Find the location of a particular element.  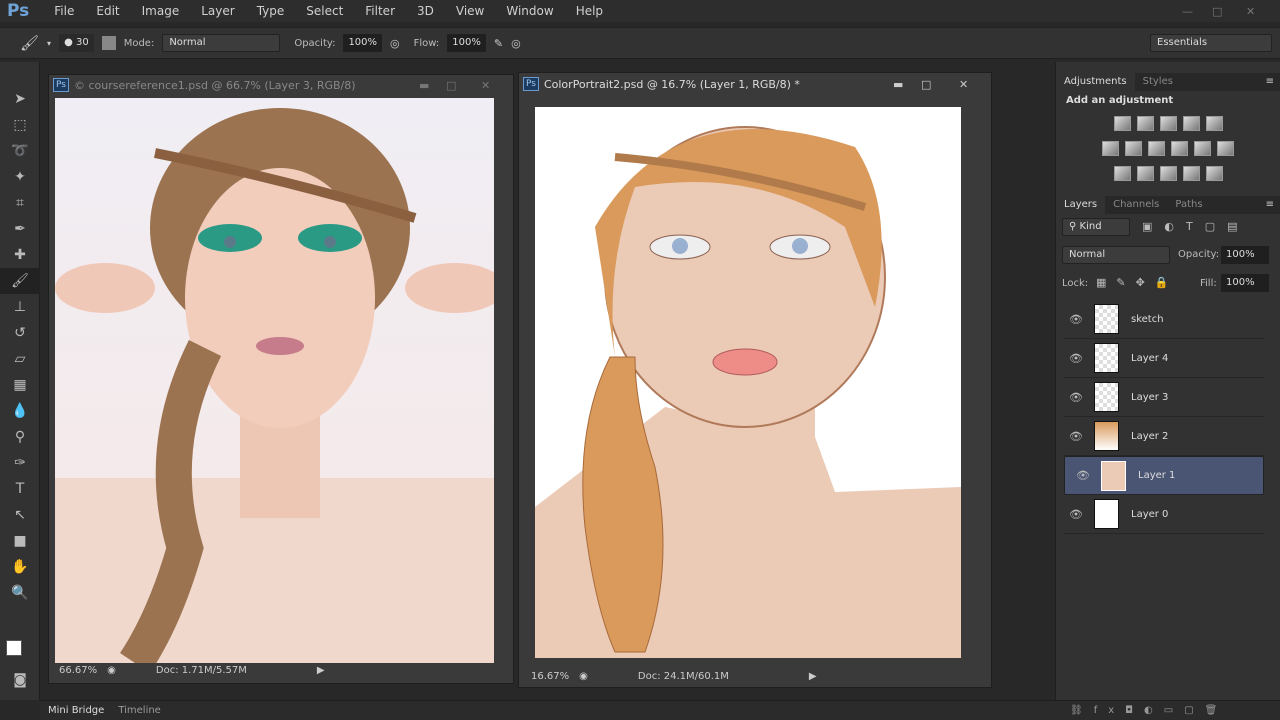

layer-row-layer-3: 👁 Layer 3 is located at coordinates (1164, 397).